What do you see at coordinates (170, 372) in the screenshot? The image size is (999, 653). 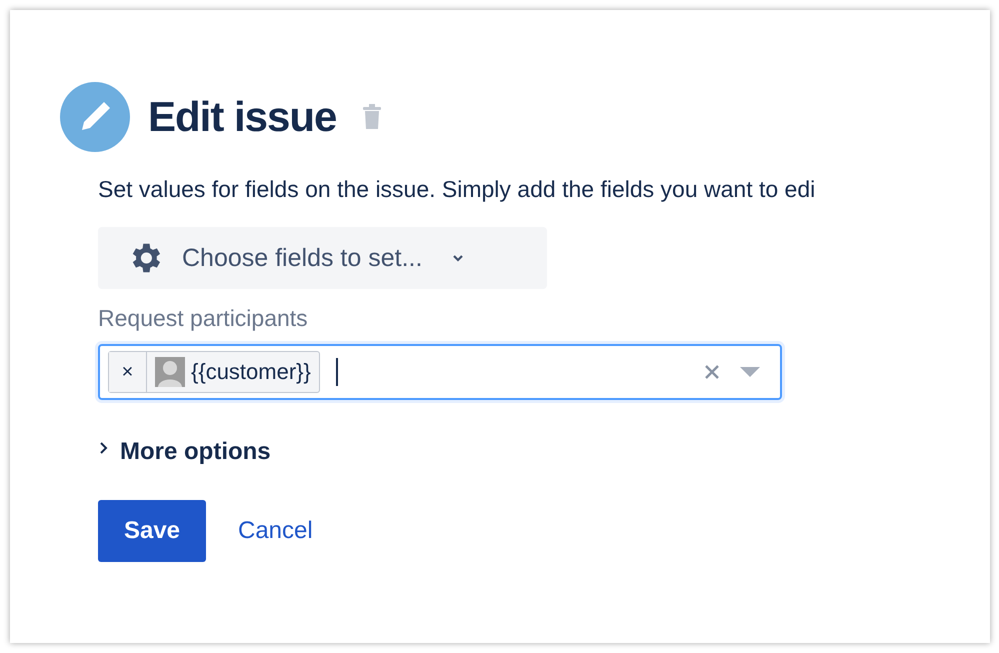 I see `avatar-icon` at bounding box center [170, 372].